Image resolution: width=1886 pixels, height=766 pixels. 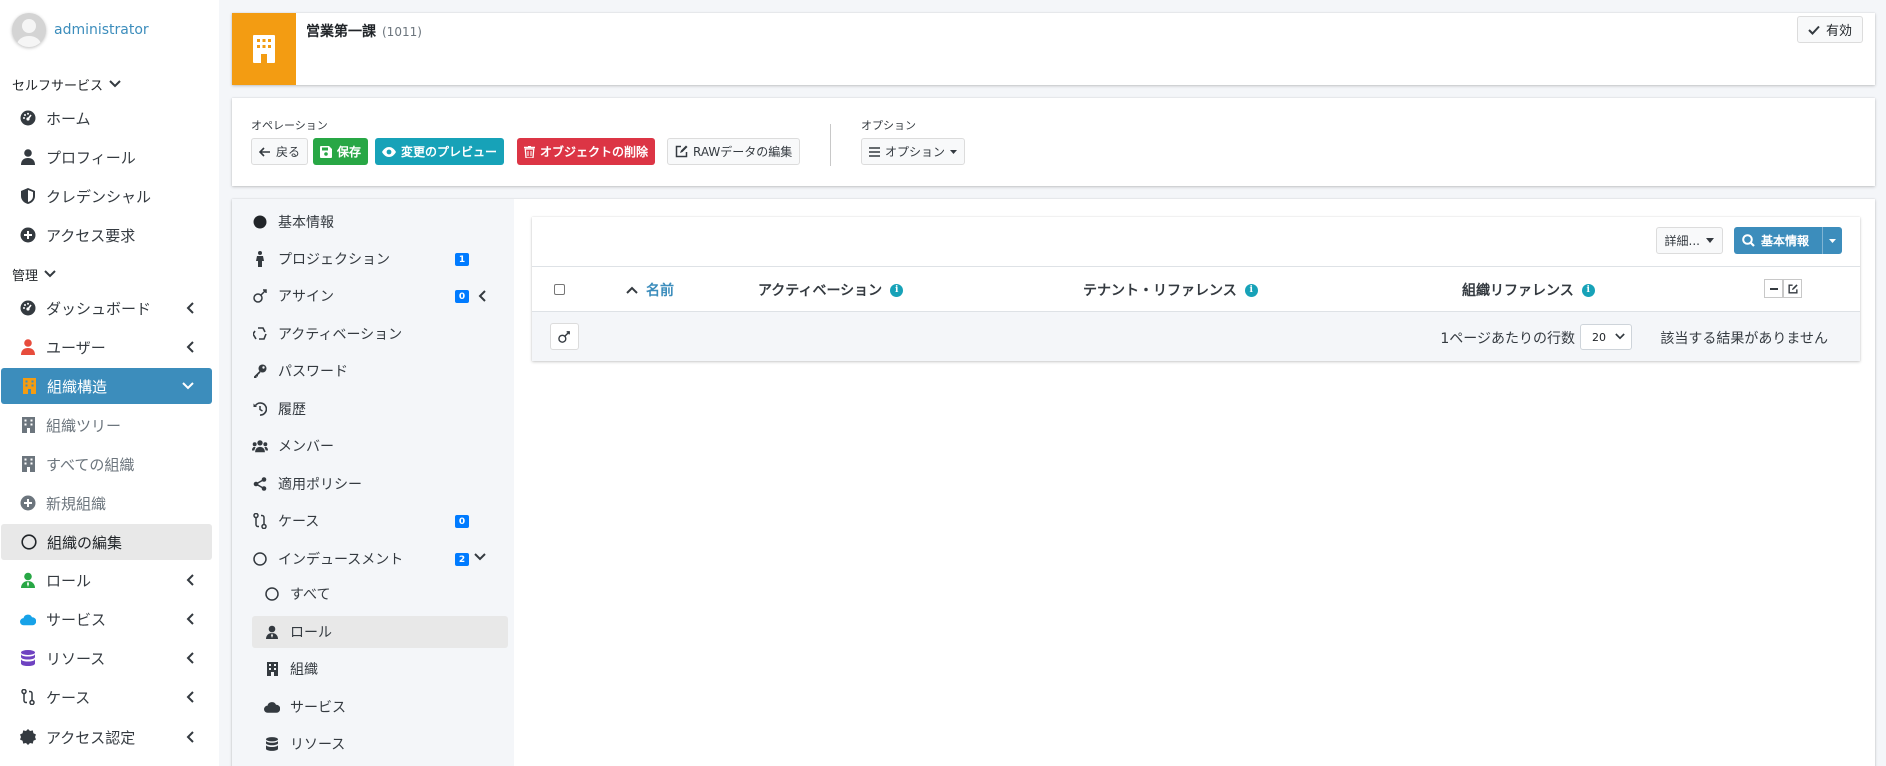 I want to click on rows-per-page-select: 20, so click(x=1606, y=337).